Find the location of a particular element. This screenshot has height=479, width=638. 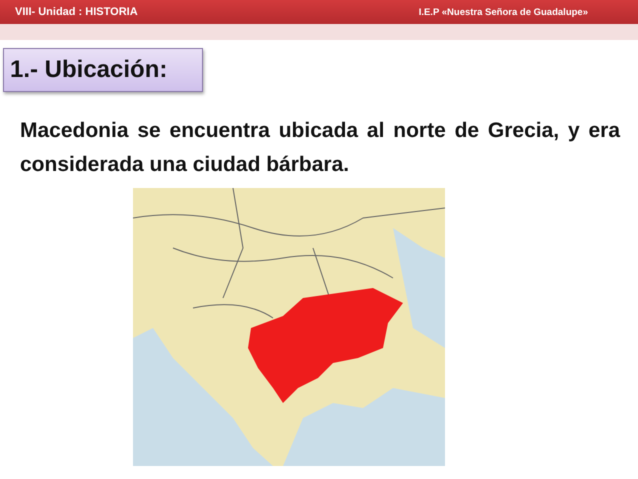

section-title: 1.- Ubicación: is located at coordinates (103, 70).